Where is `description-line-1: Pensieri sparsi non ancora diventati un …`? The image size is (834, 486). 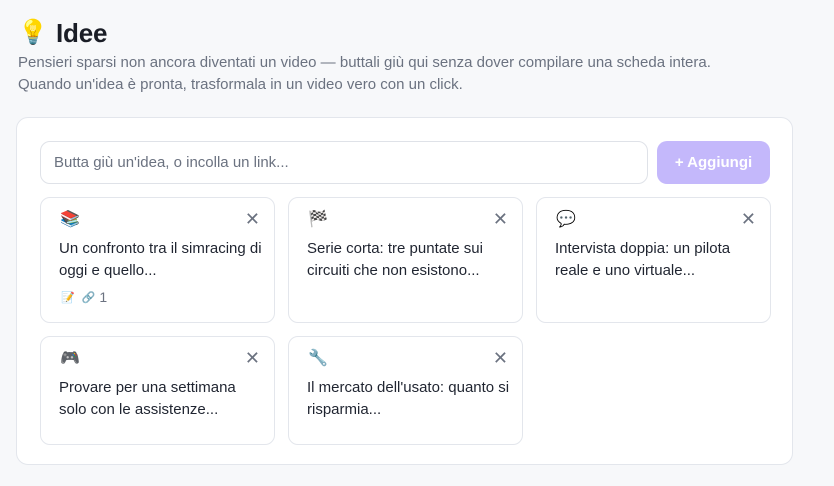 description-line-1: Pensieri sparsi non ancora diventati un … is located at coordinates (364, 62).